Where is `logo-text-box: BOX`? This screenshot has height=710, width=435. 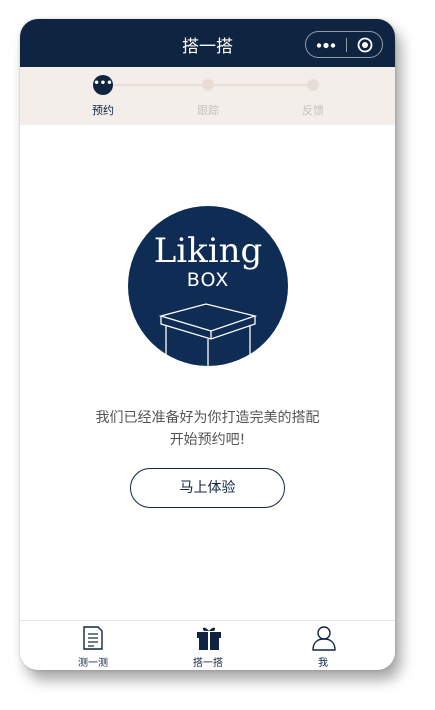 logo-text-box: BOX is located at coordinates (208, 280).